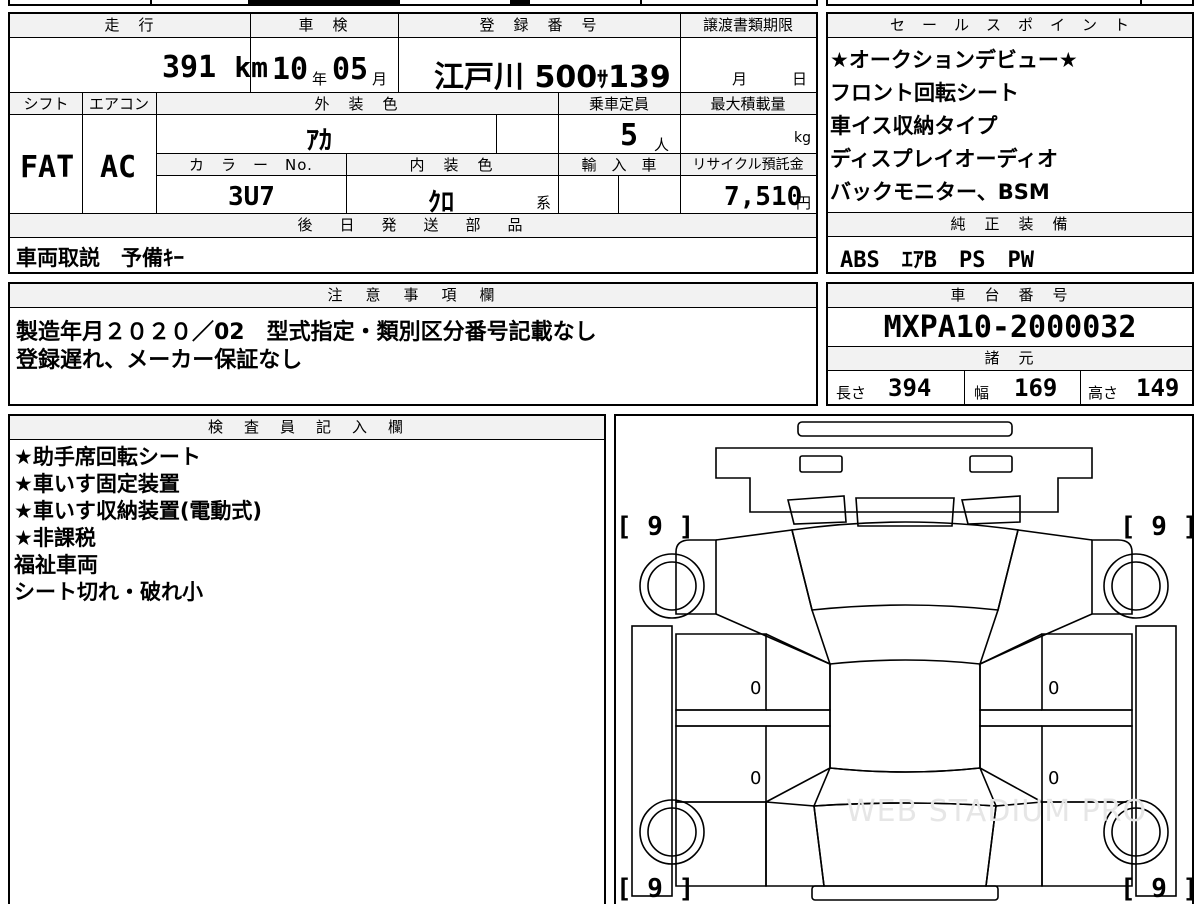 Image resolution: width=1200 pixels, height=904 pixels. I want to click on capacity-header: 乗車定員, so click(619, 104).